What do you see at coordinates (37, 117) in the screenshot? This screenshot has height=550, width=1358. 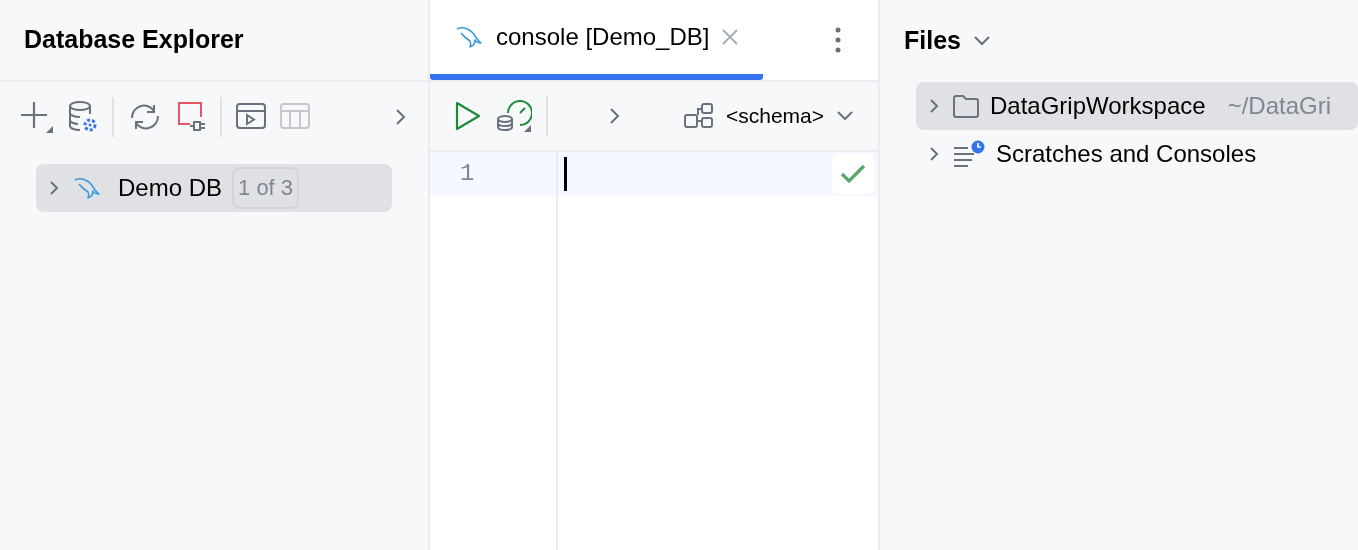 I see `add-icon` at bounding box center [37, 117].